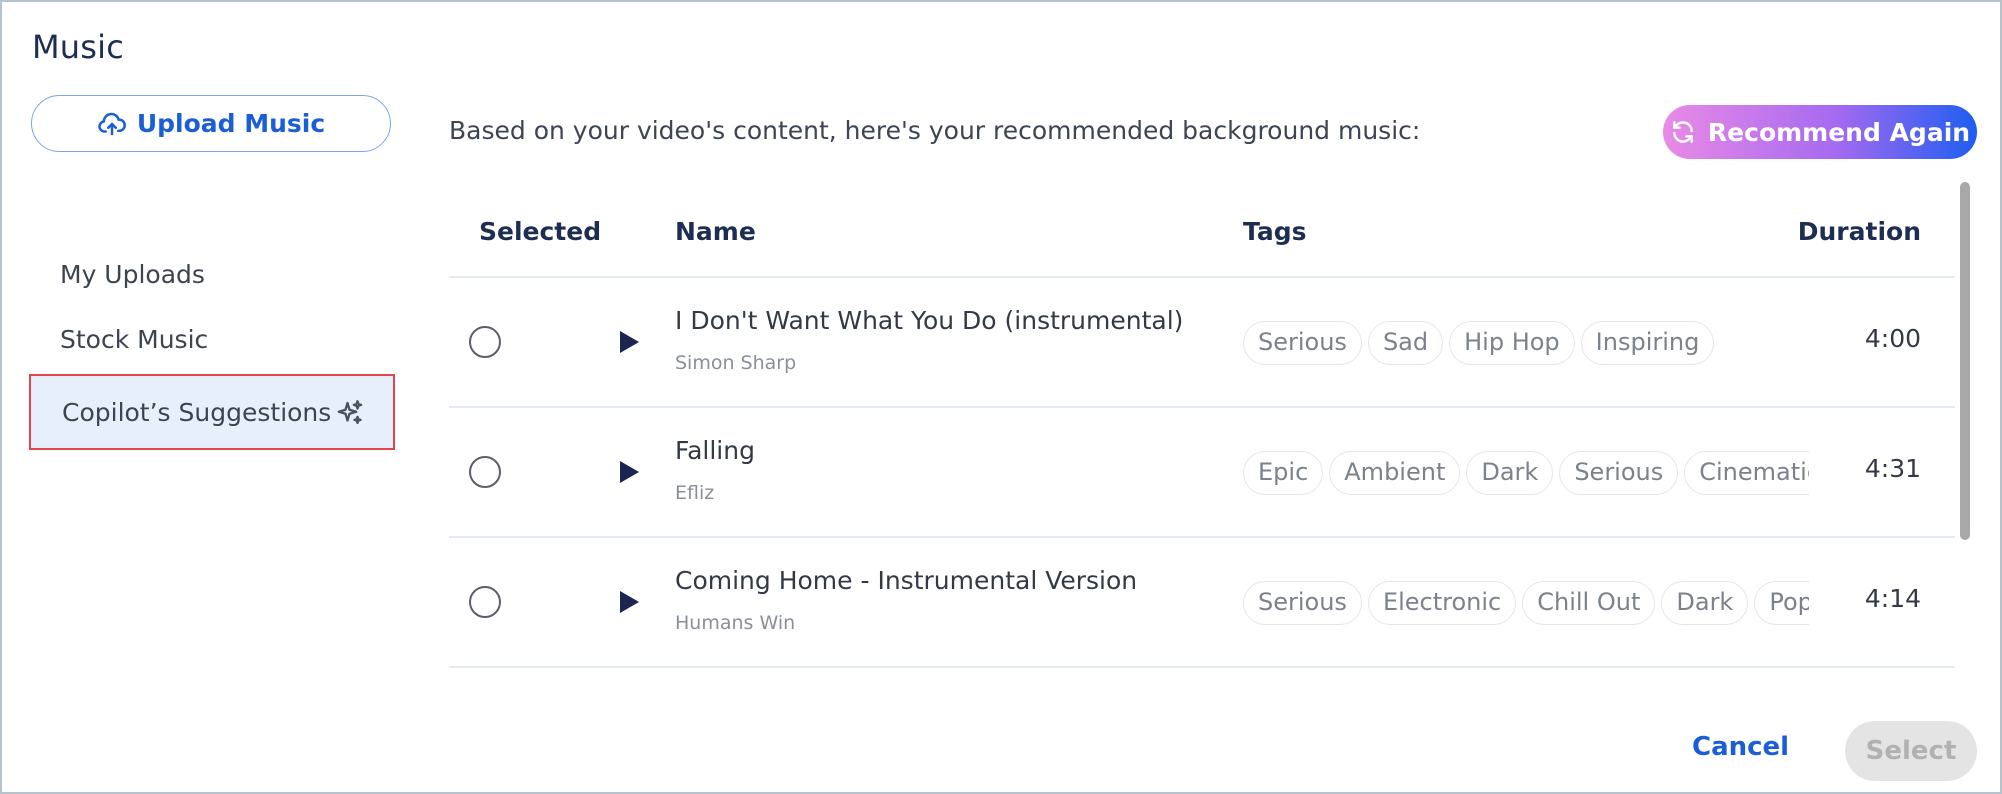  I want to click on column-header-selected: Selected, so click(540, 231).